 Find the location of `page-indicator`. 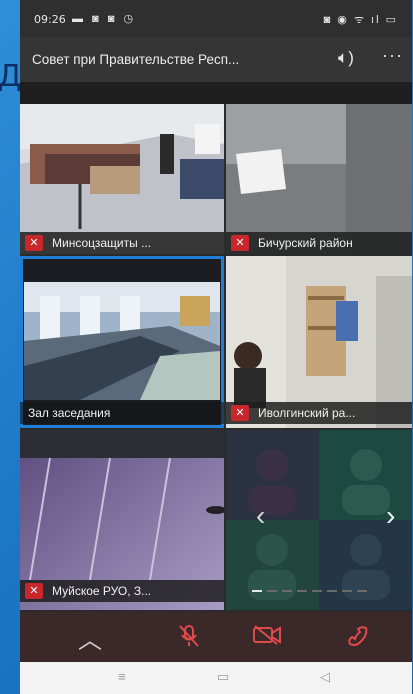

page-indicator is located at coordinates (309, 591).